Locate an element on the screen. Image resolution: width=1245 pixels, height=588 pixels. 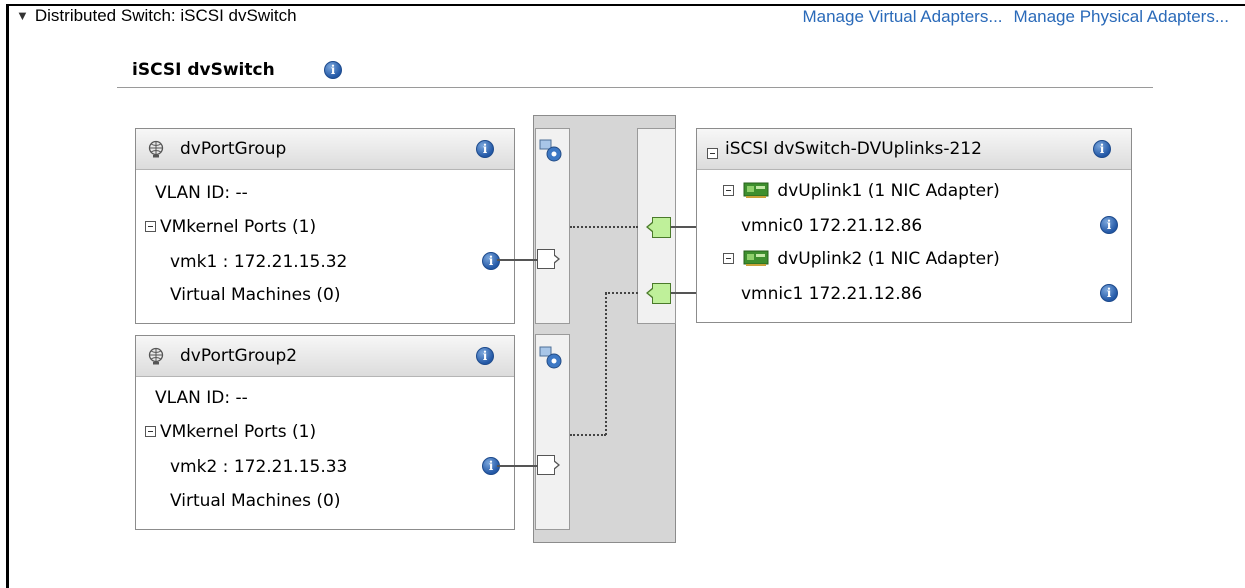
section-title: Distributed Switch: iSCSI dvSwitch is located at coordinates (165, 15).